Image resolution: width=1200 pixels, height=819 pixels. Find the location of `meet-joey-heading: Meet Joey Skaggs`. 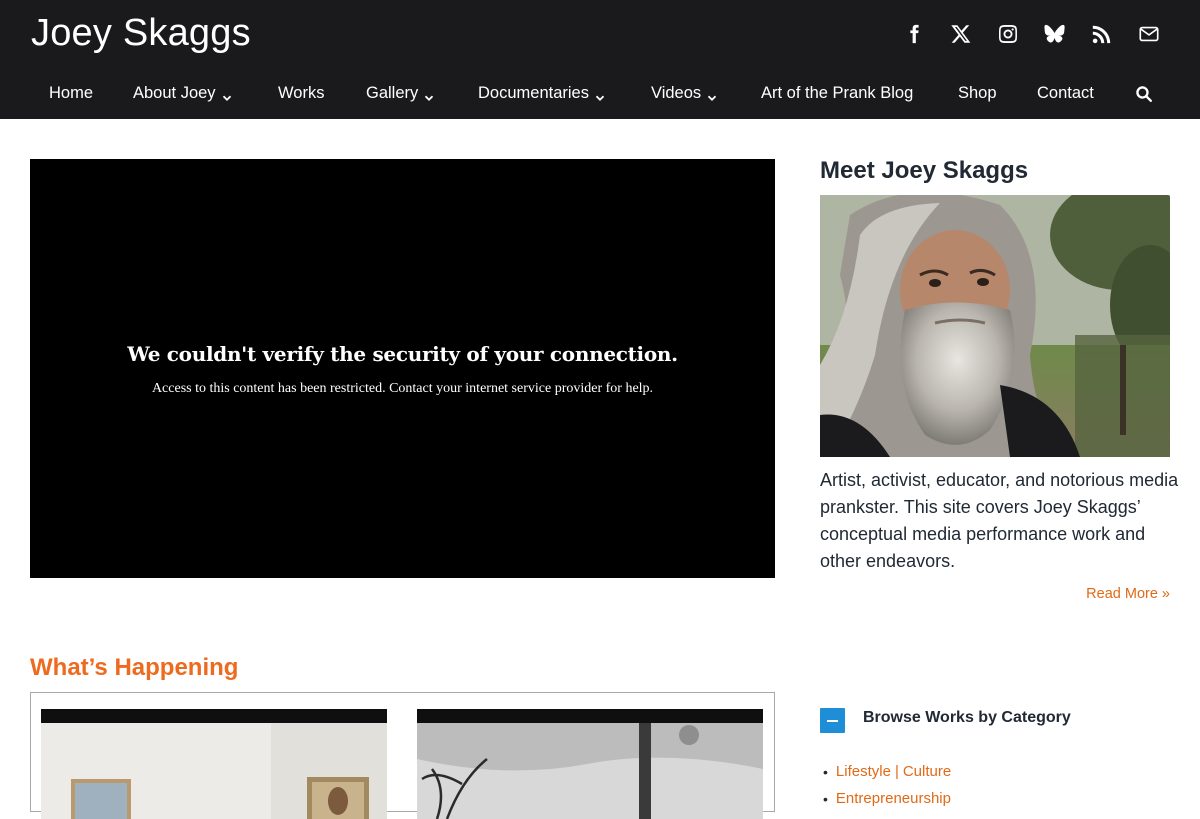

meet-joey-heading: Meet Joey Skaggs is located at coordinates (924, 170).